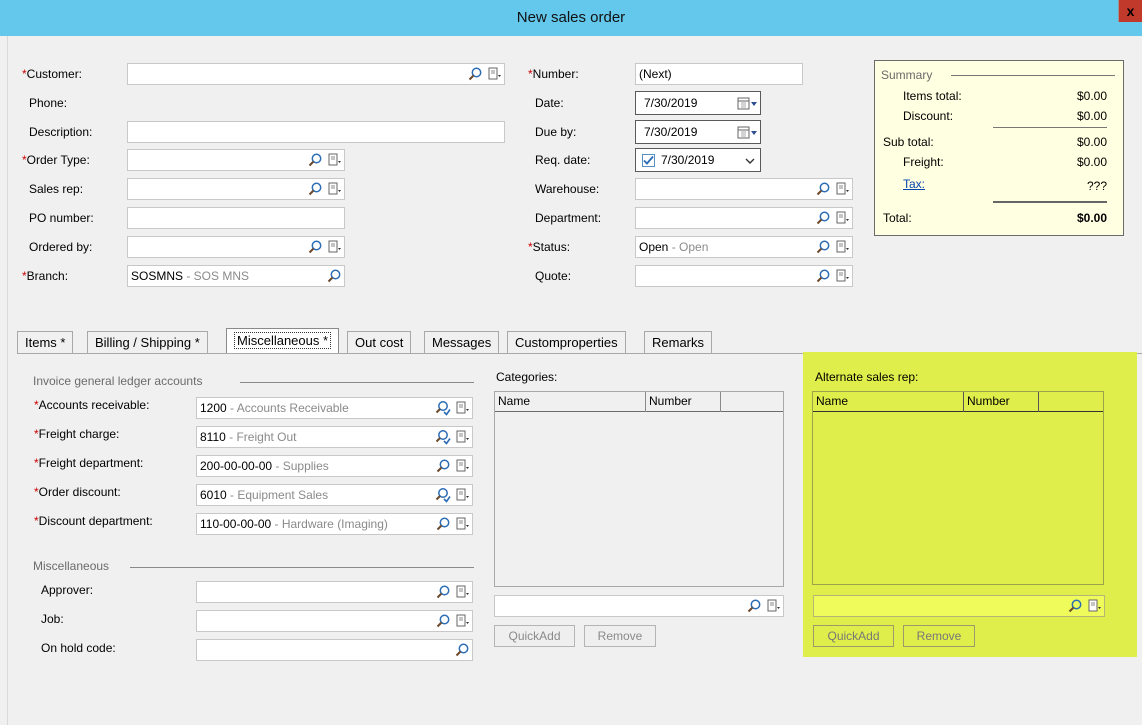  What do you see at coordinates (52, 74) in the screenshot?
I see `customer-label: *Customer:` at bounding box center [52, 74].